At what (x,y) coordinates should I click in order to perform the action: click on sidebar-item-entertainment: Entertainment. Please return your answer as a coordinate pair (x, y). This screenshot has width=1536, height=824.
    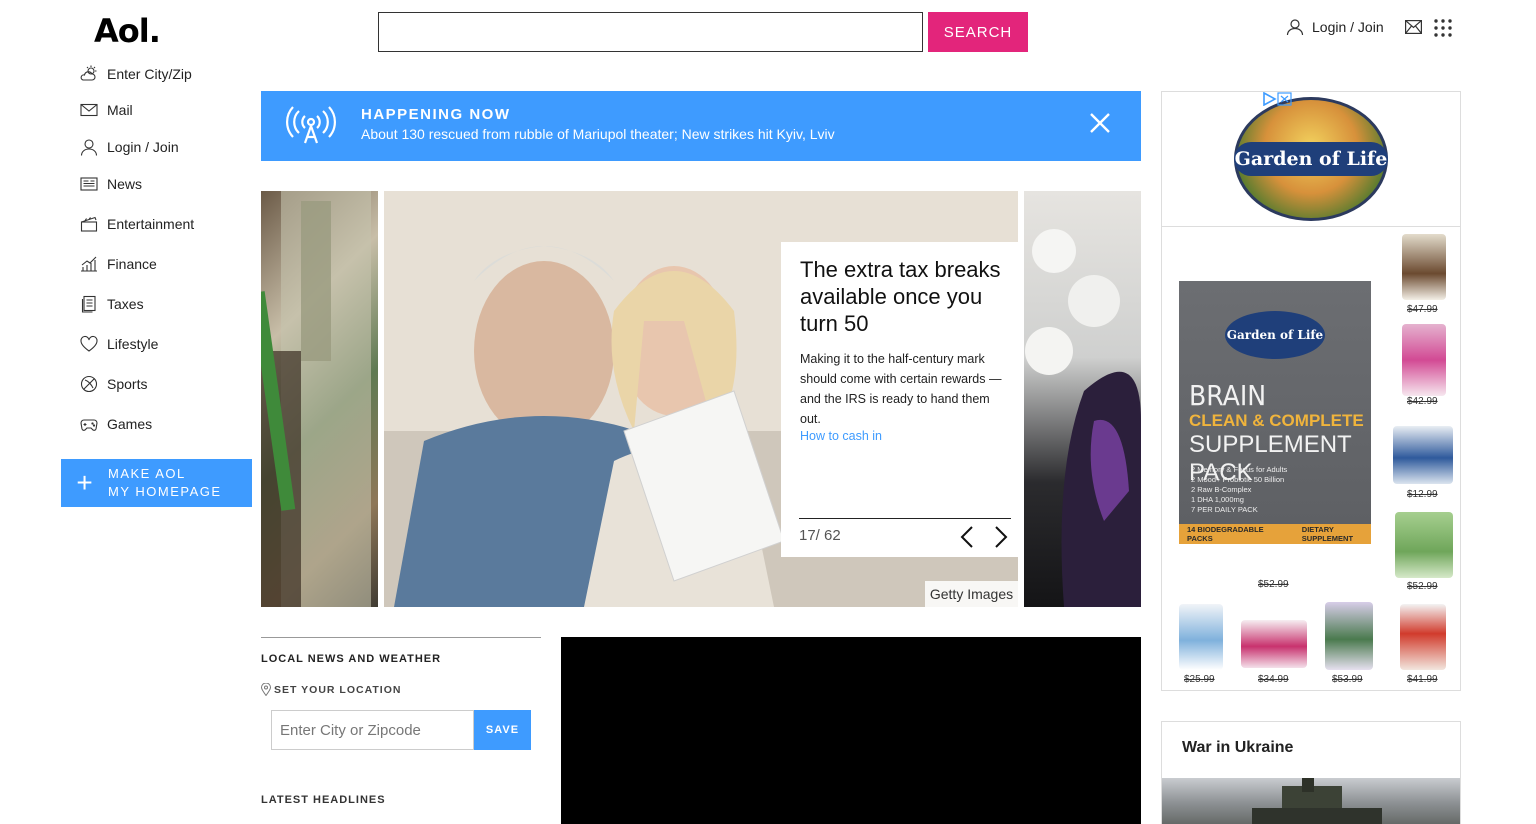
    Looking at the image, I should click on (137, 224).